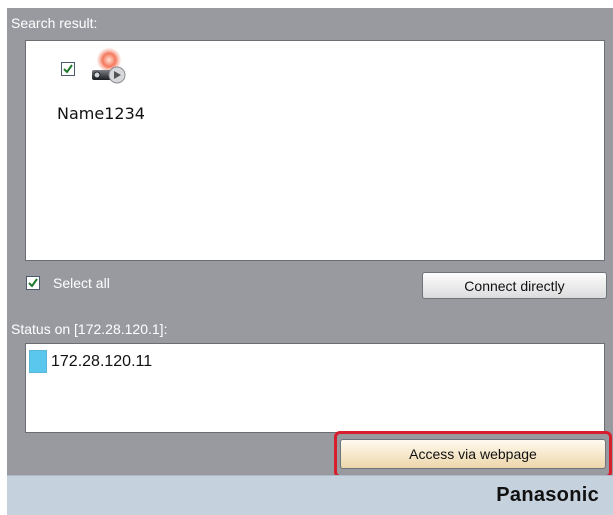  Describe the element at coordinates (54, 23) in the screenshot. I see `search-result-label: Search result:` at that location.